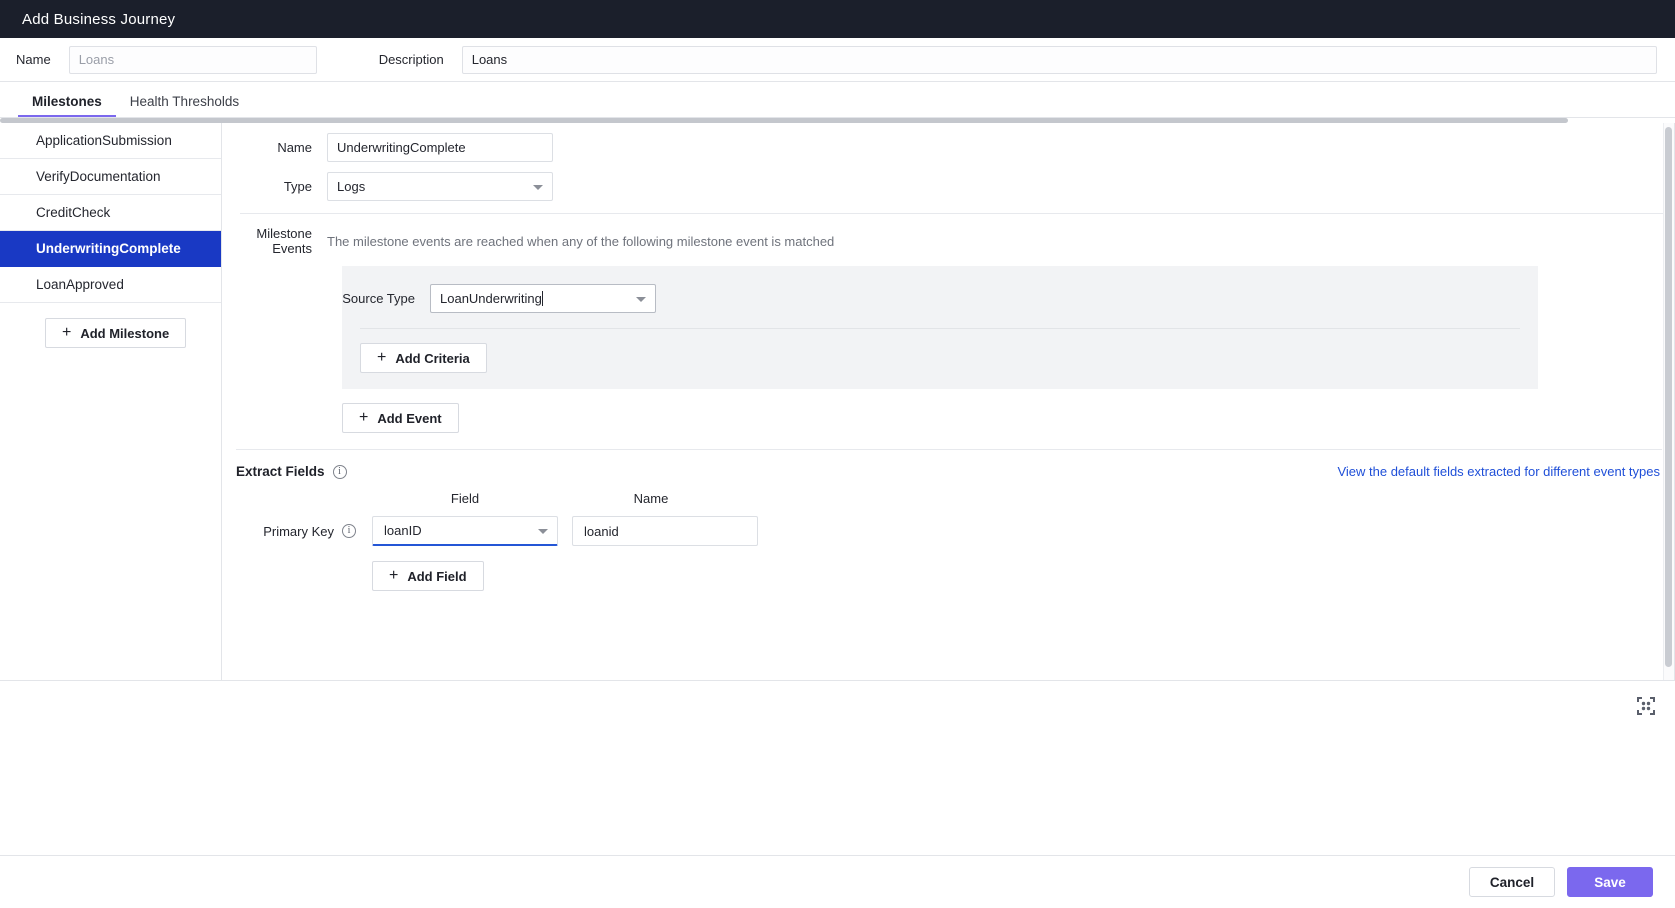  I want to click on window-titlebar: Add Business Journey, so click(837, 19).